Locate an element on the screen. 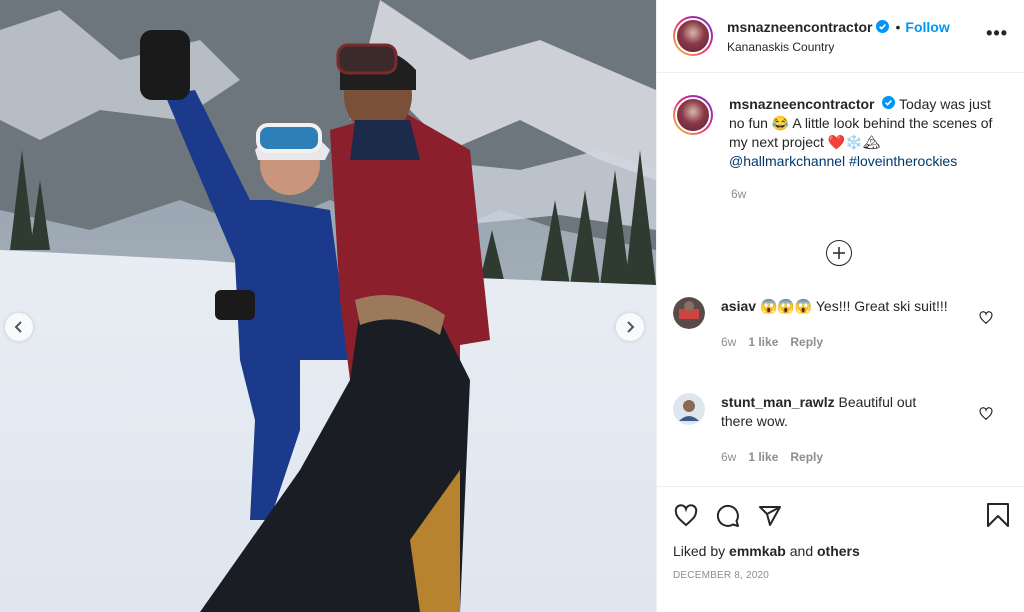  chevron-right-icon is located at coordinates (631, 327).